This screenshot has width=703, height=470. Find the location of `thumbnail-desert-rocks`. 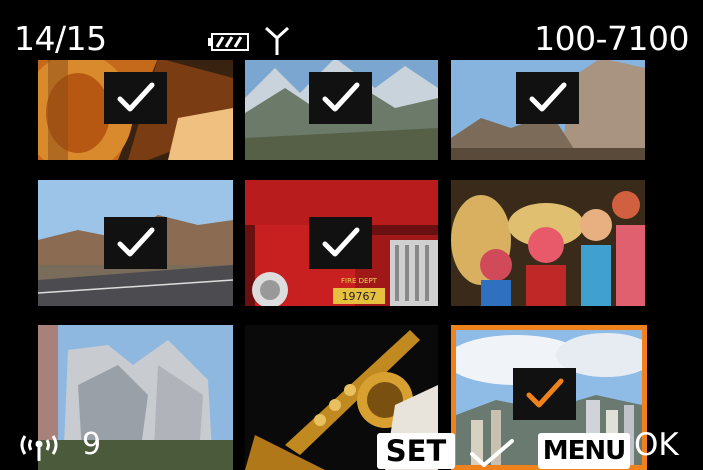

thumbnail-desert-rocks is located at coordinates (548, 109).